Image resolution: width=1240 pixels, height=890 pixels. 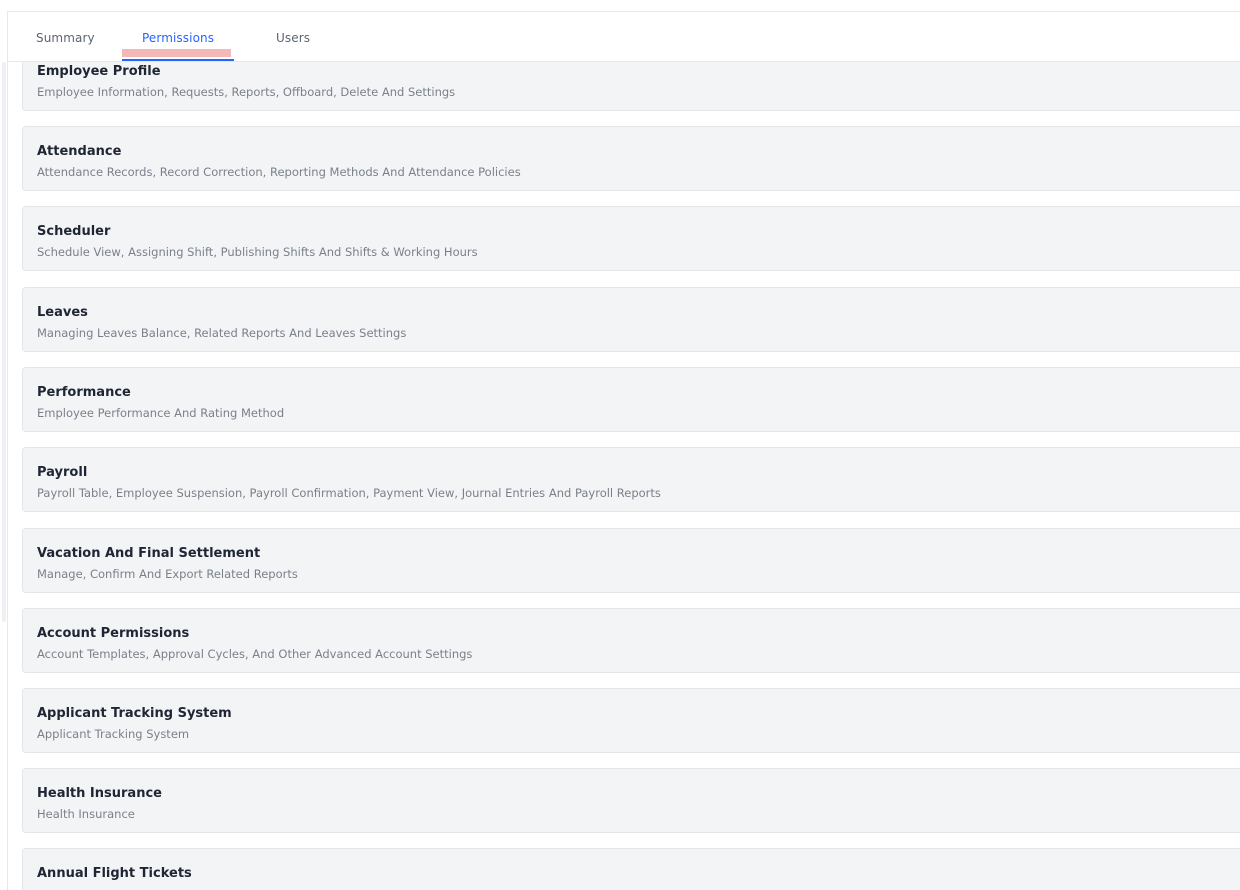 What do you see at coordinates (631, 869) in the screenshot?
I see `permission-card-annual-flight-tickets: Annual Flight Tickets` at bounding box center [631, 869].